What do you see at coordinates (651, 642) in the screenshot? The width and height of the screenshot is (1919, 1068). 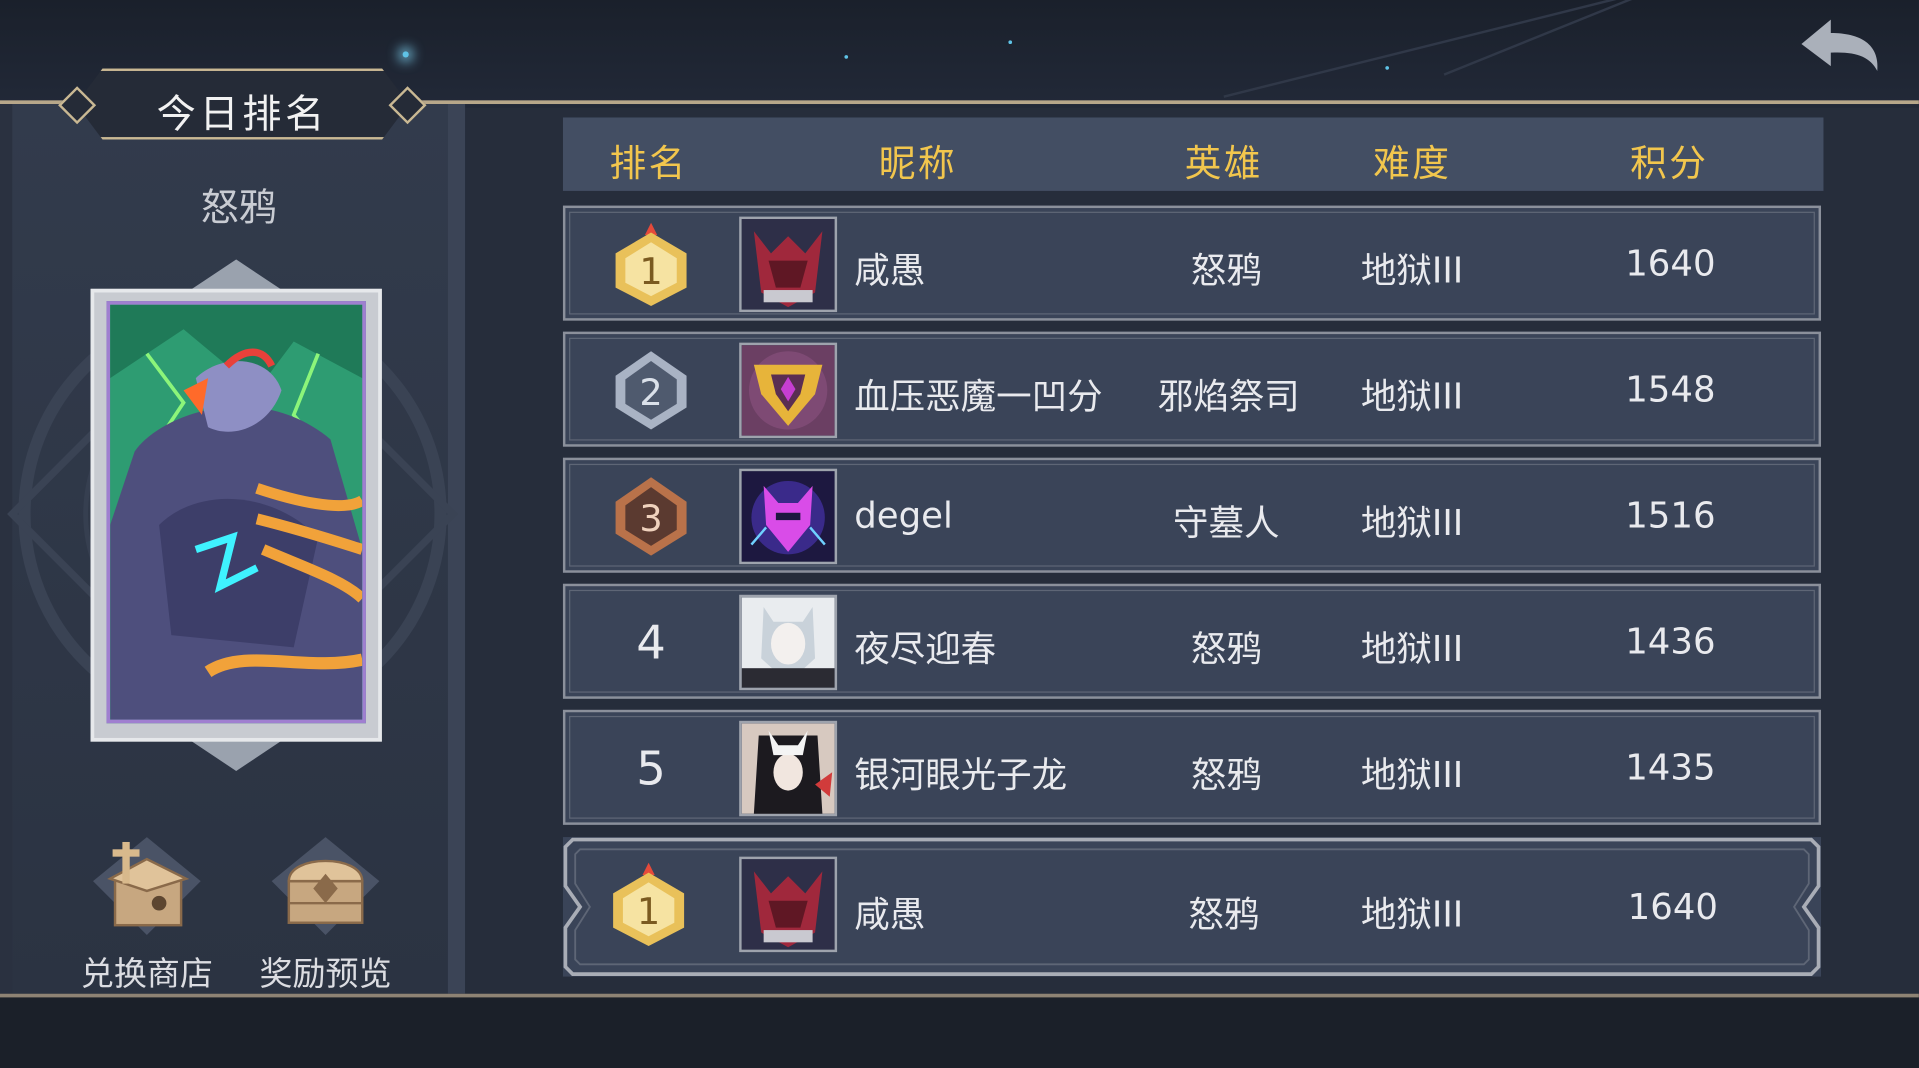 I see `rank-number: 4` at bounding box center [651, 642].